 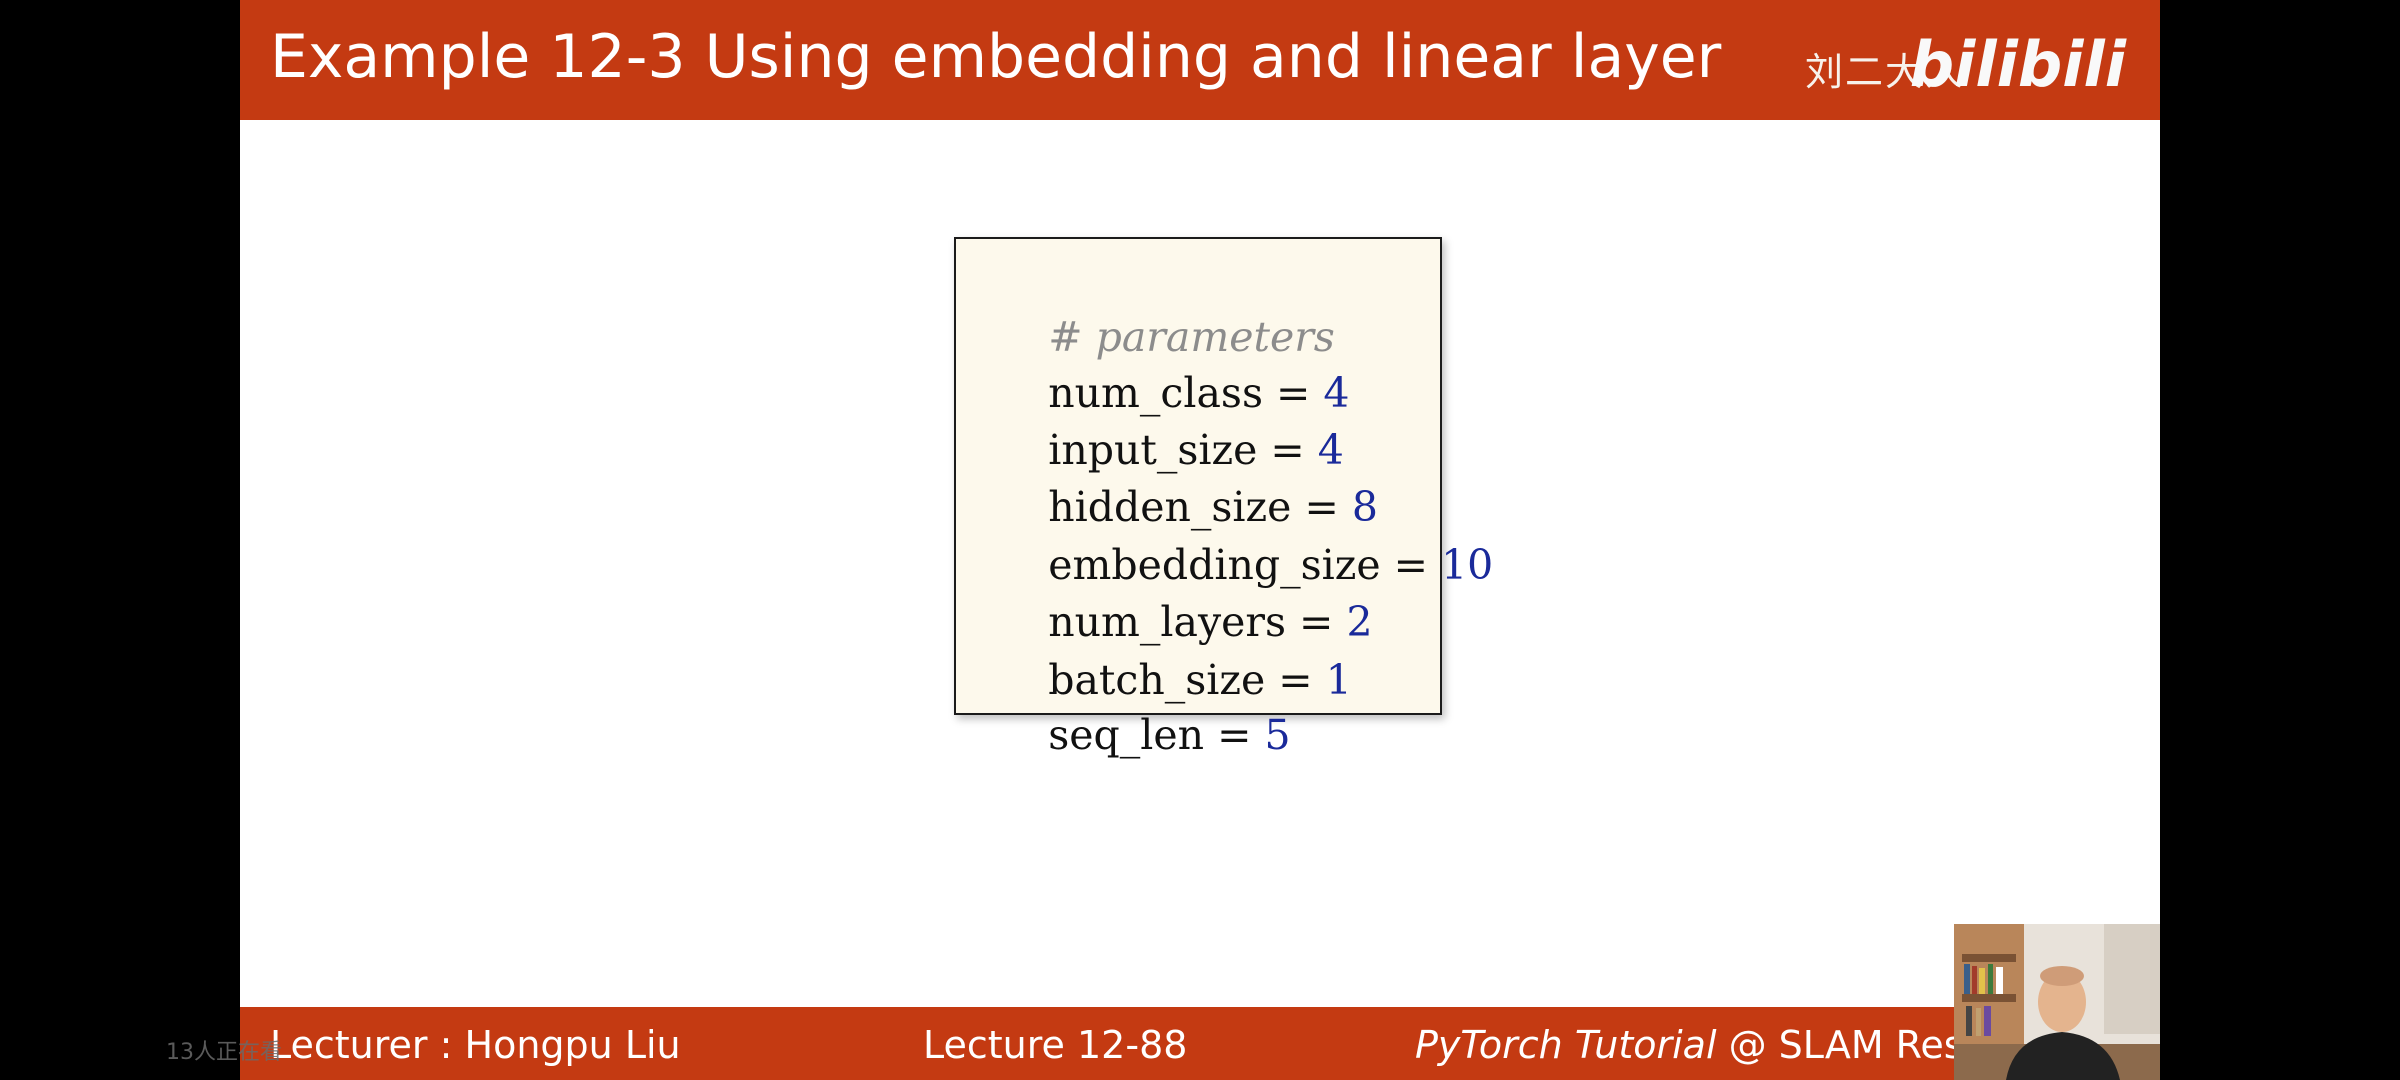 I want to click on viewer-count: 13人正在看, so click(x=224, y=1052).